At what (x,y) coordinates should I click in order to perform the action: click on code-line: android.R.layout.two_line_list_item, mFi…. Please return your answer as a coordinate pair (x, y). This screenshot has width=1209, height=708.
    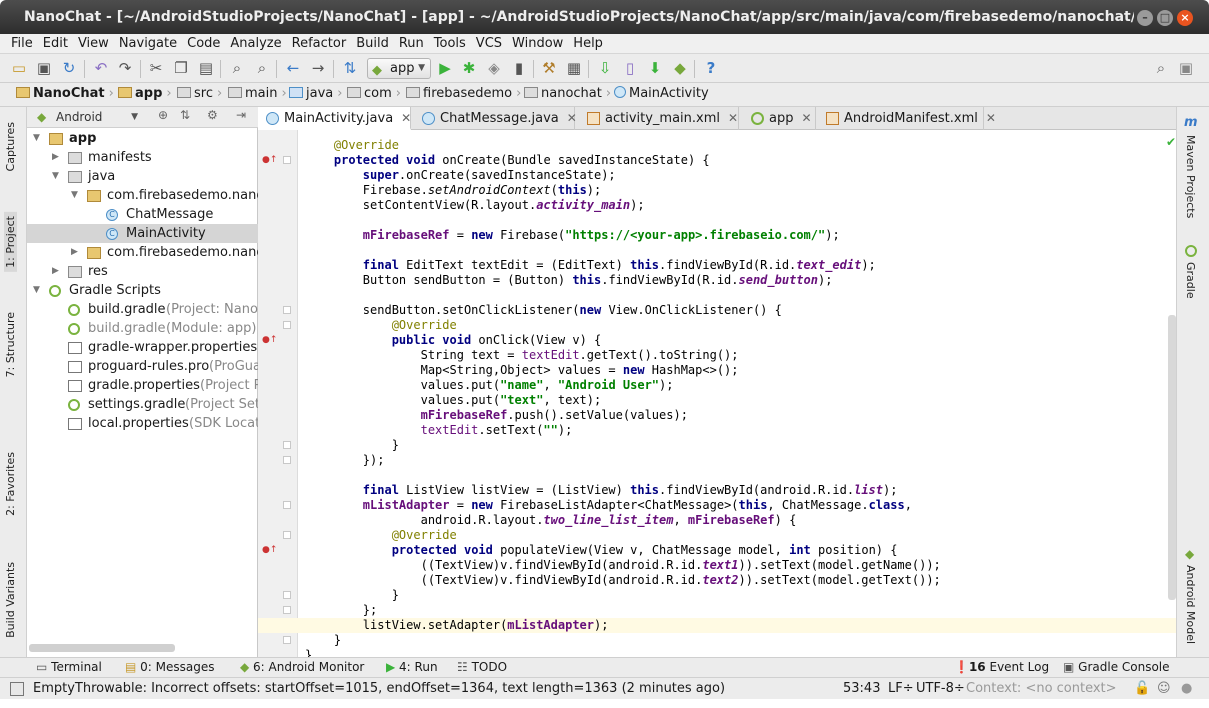
    Looking at the image, I should click on (527, 520).